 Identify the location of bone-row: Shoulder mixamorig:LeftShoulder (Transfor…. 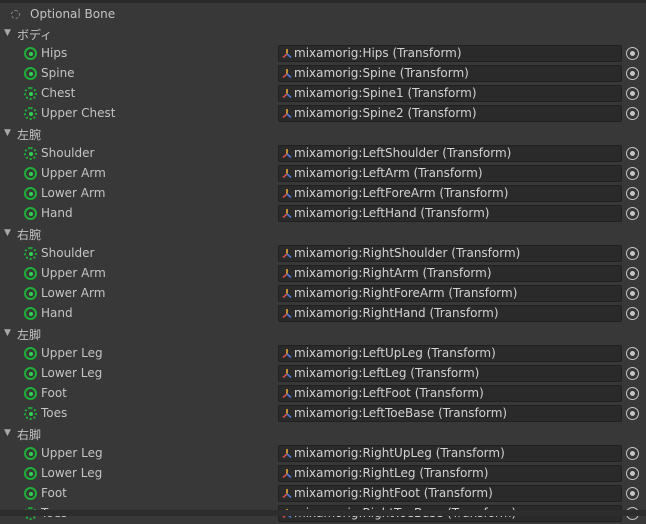
(323, 154).